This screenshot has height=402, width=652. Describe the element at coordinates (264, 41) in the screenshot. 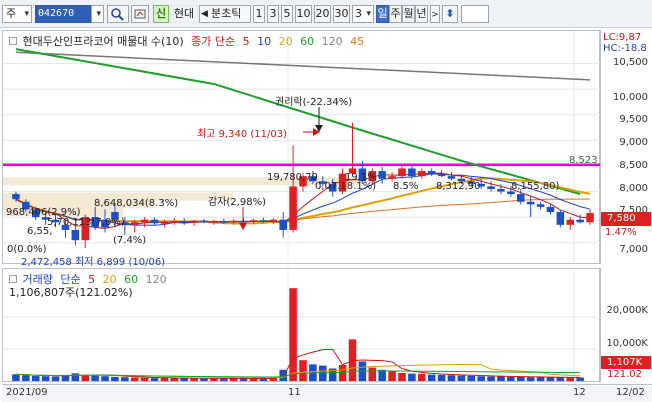

I see `ma10-label: 10` at that location.